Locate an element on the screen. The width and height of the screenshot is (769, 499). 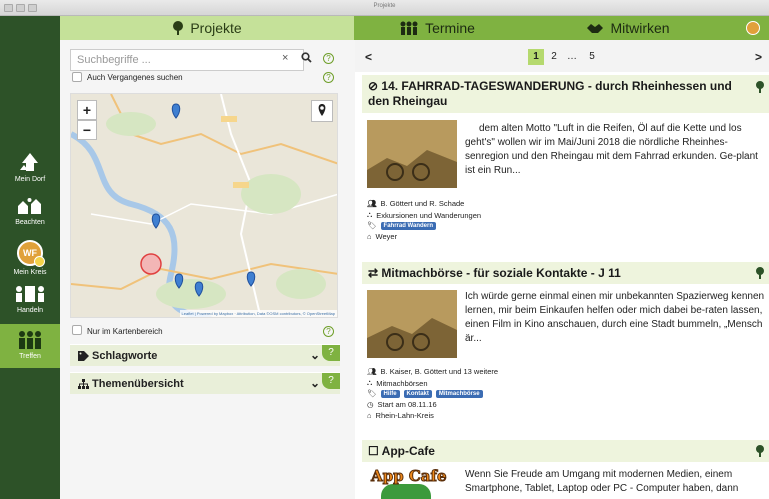
sidebar-item-mein-kreis: WF Mein Kreis is located at coordinates (30, 258).